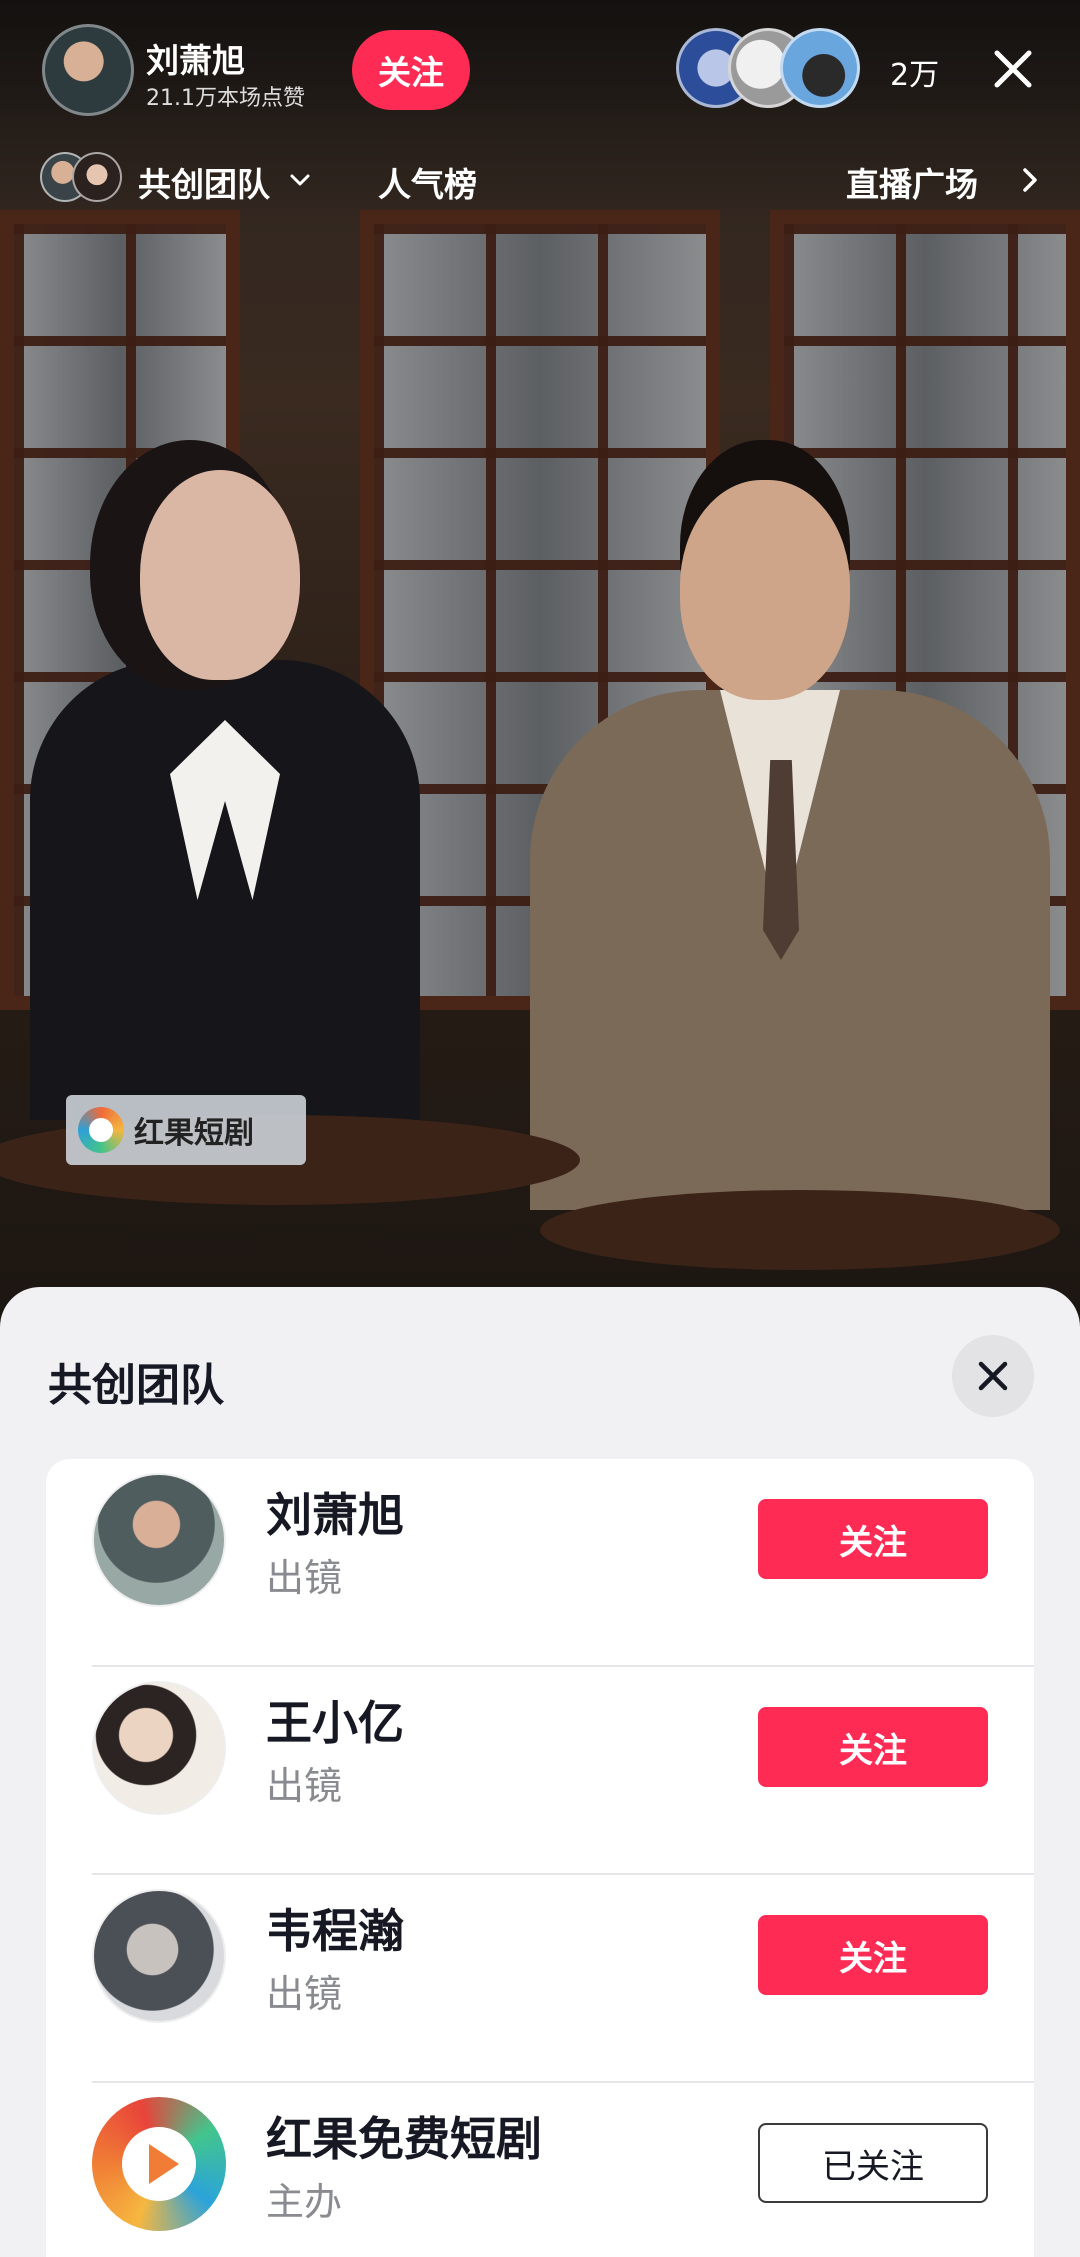 The height and width of the screenshot is (2257, 1080). I want to click on sheet-close-button, so click(993, 1376).